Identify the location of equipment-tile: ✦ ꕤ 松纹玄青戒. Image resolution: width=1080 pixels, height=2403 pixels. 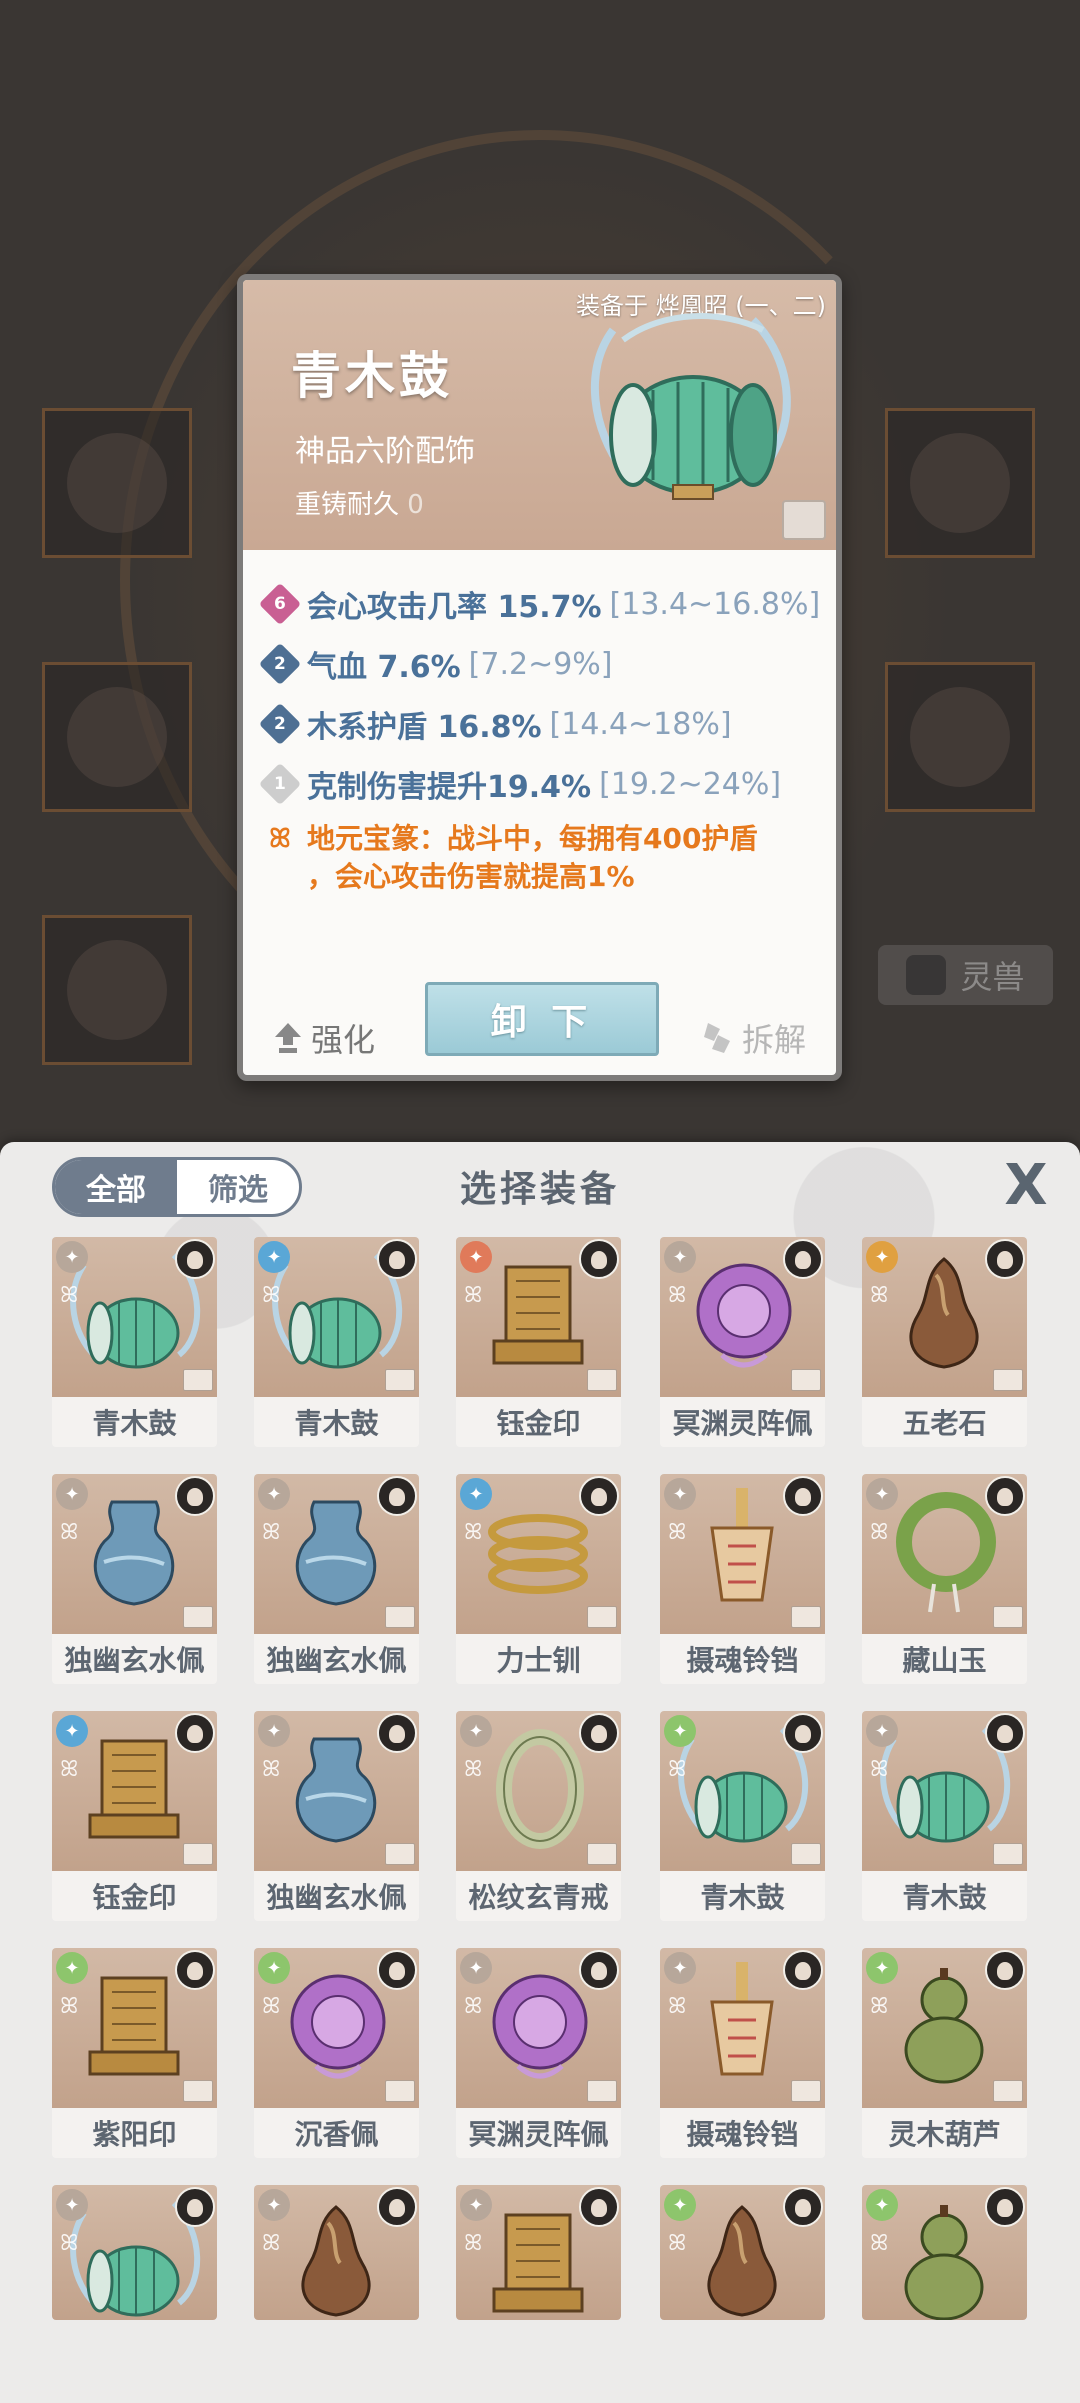
(538, 1816).